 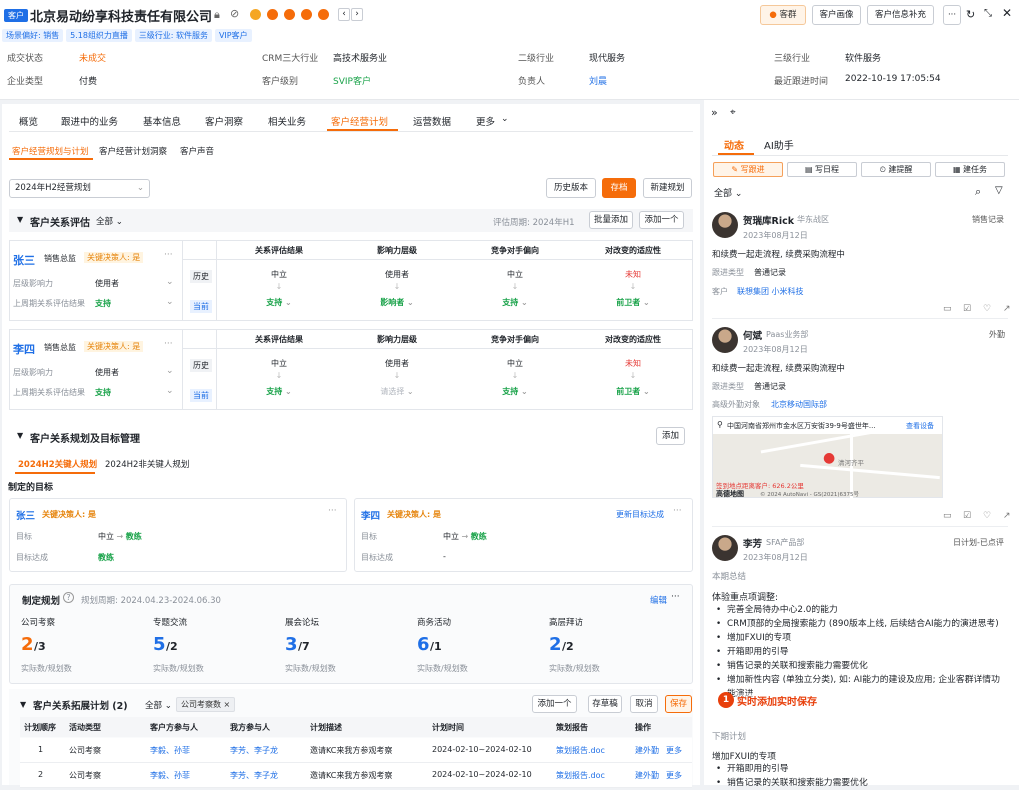 I want to click on double-chevron-icon: », so click(x=714, y=112).